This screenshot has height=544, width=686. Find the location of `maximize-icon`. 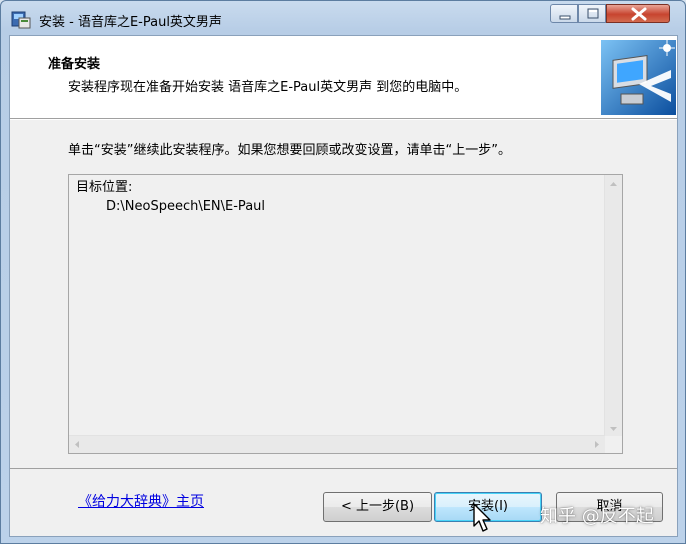

maximize-icon is located at coordinates (593, 13).